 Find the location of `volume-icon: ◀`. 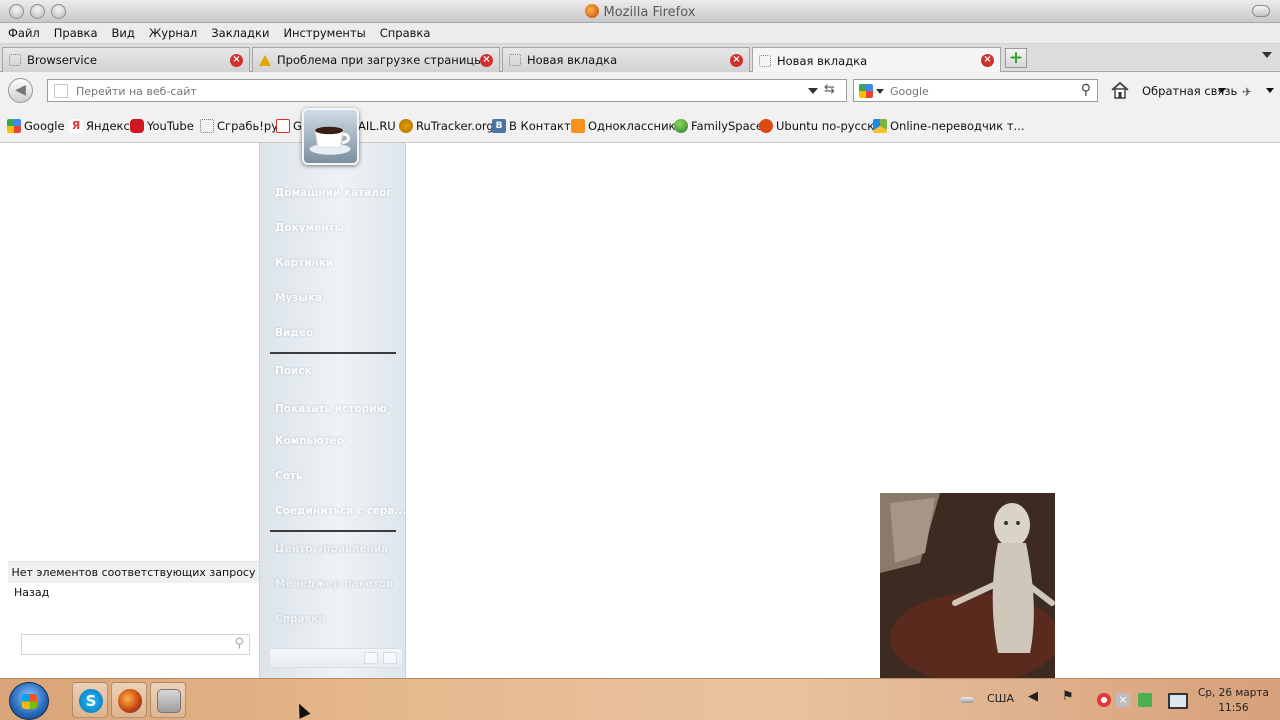

volume-icon: ◀ is located at coordinates (1033, 696).